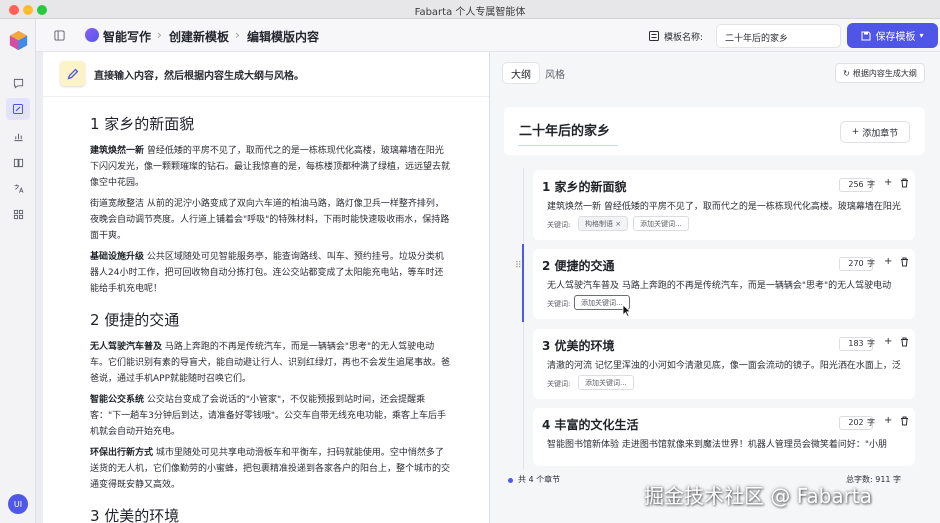 The height and width of the screenshot is (523, 940). What do you see at coordinates (59, 35) in the screenshot?
I see `sidebar-toggle-icon` at bounding box center [59, 35].